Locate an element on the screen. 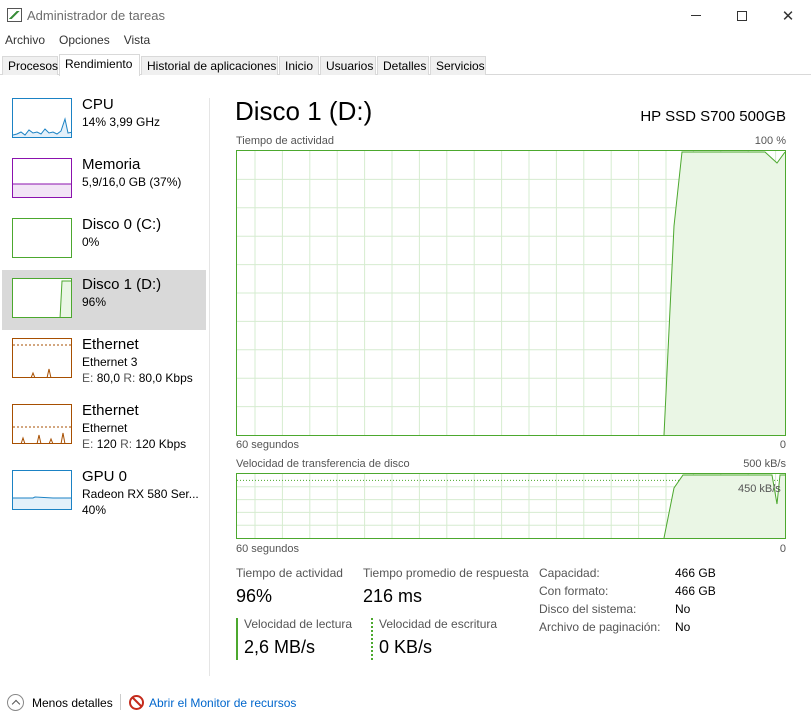 Image resolution: width=811 pixels, height=726 pixels. window-title: Administrador de tareas is located at coordinates (96, 15).